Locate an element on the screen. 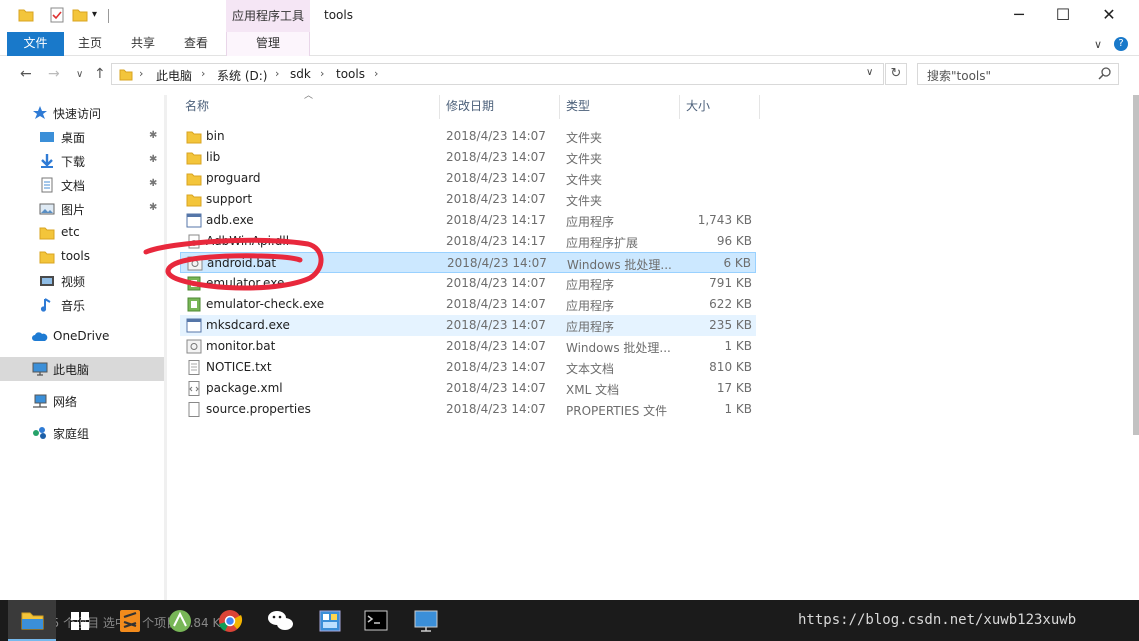  breadcrumb-tools: tools is located at coordinates (350, 74).